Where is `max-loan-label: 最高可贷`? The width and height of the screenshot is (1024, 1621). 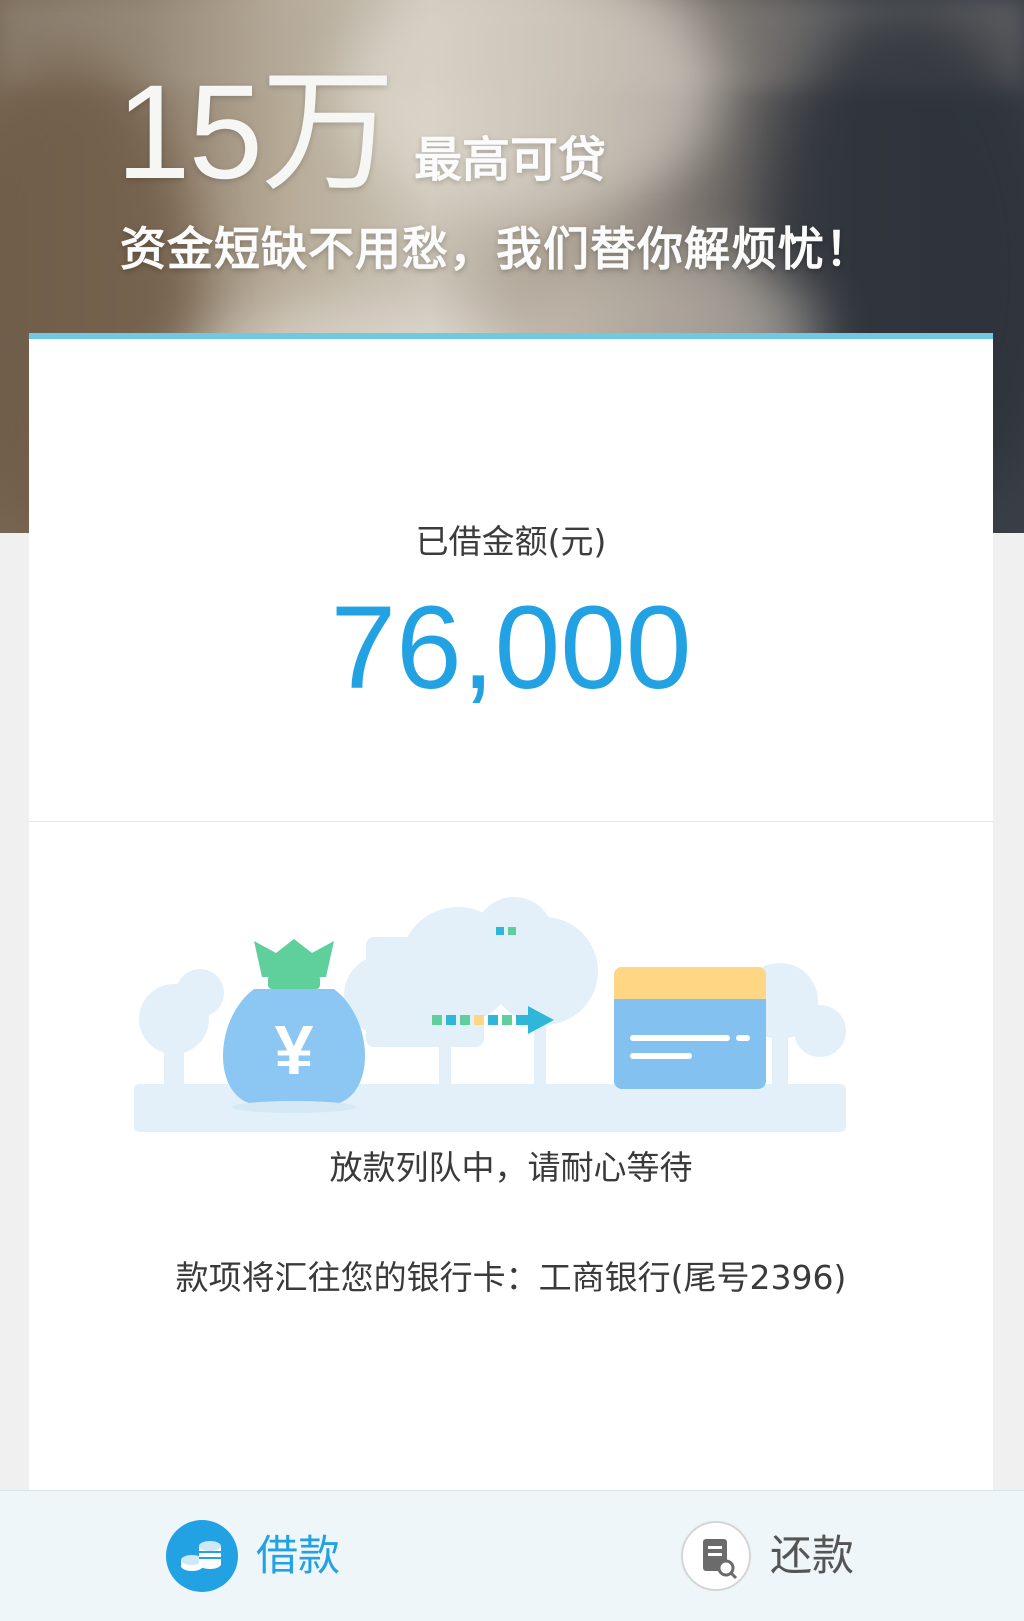 max-loan-label: 最高可贷 is located at coordinates (510, 160).